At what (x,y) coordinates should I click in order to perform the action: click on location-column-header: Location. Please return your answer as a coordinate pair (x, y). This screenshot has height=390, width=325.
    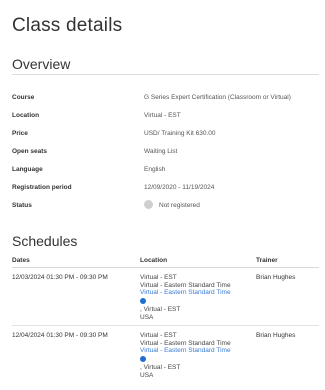
    Looking at the image, I should click on (154, 260).